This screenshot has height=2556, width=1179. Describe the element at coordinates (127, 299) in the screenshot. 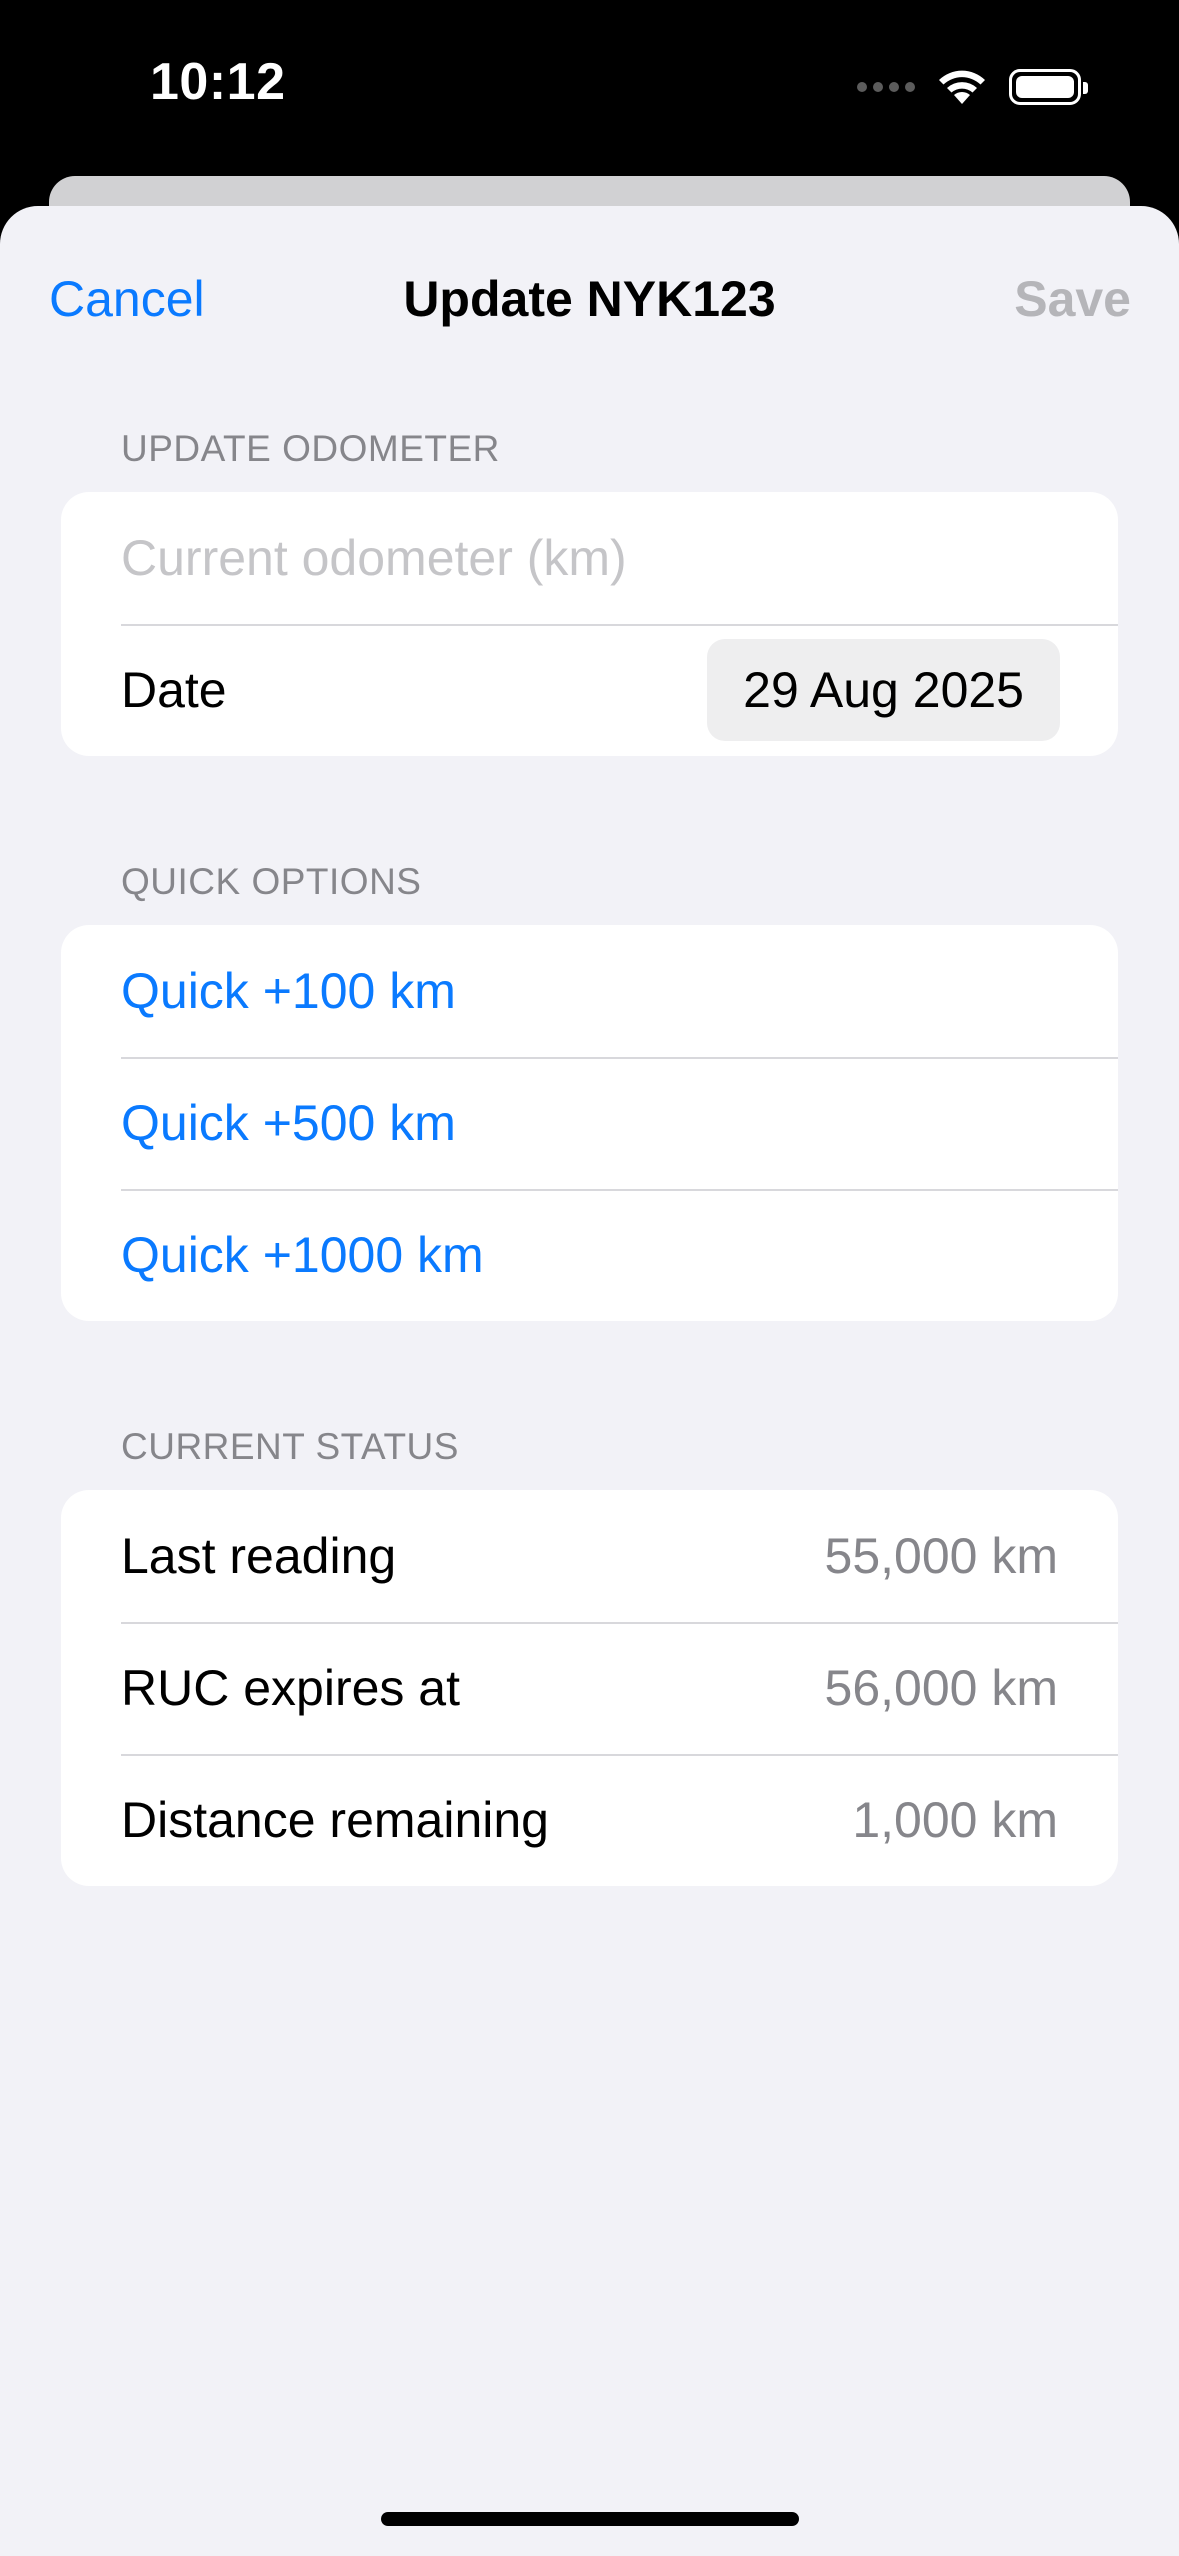

I see `cancel-button: Cancel` at that location.